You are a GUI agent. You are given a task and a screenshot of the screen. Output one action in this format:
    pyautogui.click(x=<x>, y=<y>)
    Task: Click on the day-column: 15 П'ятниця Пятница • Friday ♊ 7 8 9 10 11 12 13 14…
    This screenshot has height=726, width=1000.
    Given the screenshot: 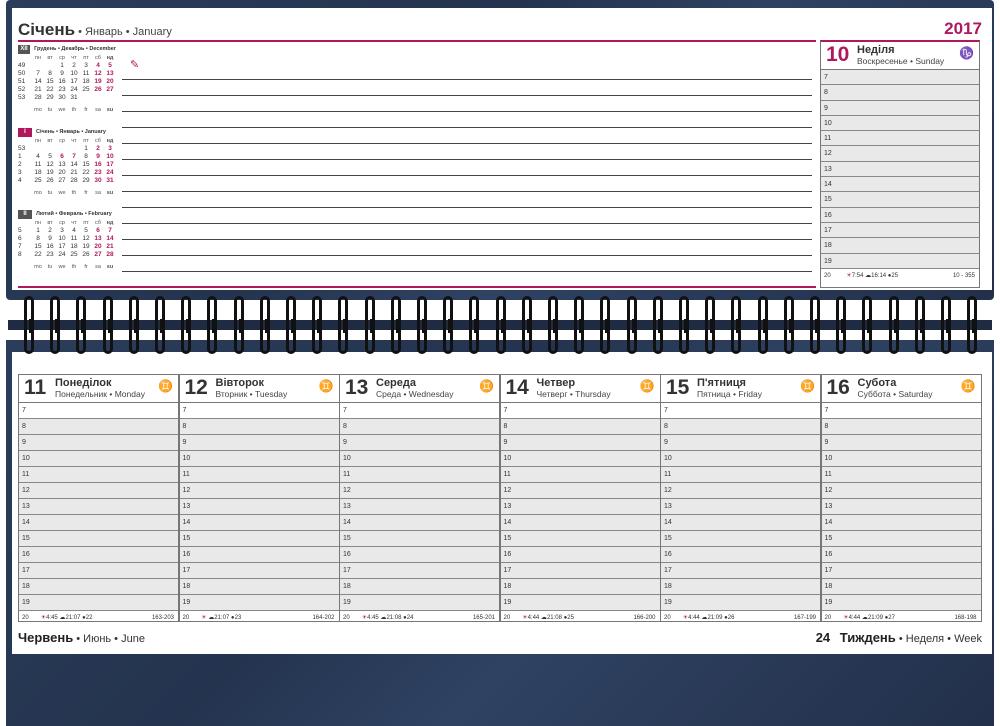 What is the action you would take?
    pyautogui.click(x=740, y=498)
    